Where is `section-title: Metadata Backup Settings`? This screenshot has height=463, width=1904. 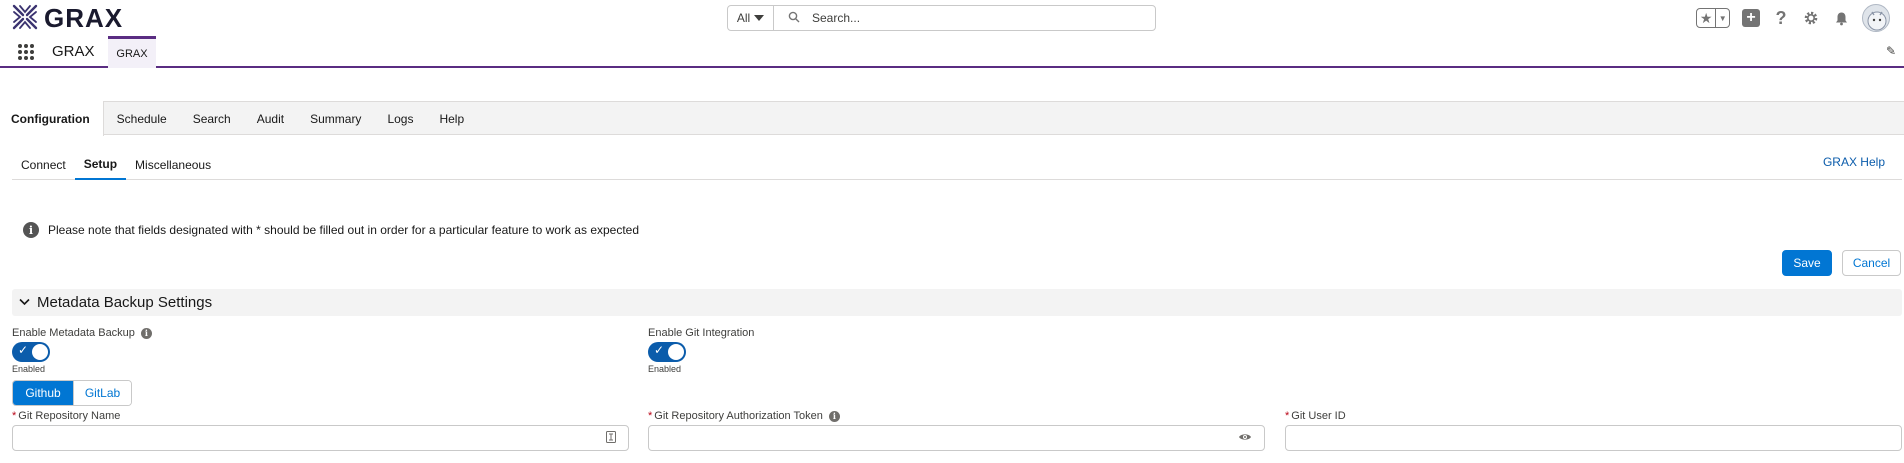 section-title: Metadata Backup Settings is located at coordinates (125, 302).